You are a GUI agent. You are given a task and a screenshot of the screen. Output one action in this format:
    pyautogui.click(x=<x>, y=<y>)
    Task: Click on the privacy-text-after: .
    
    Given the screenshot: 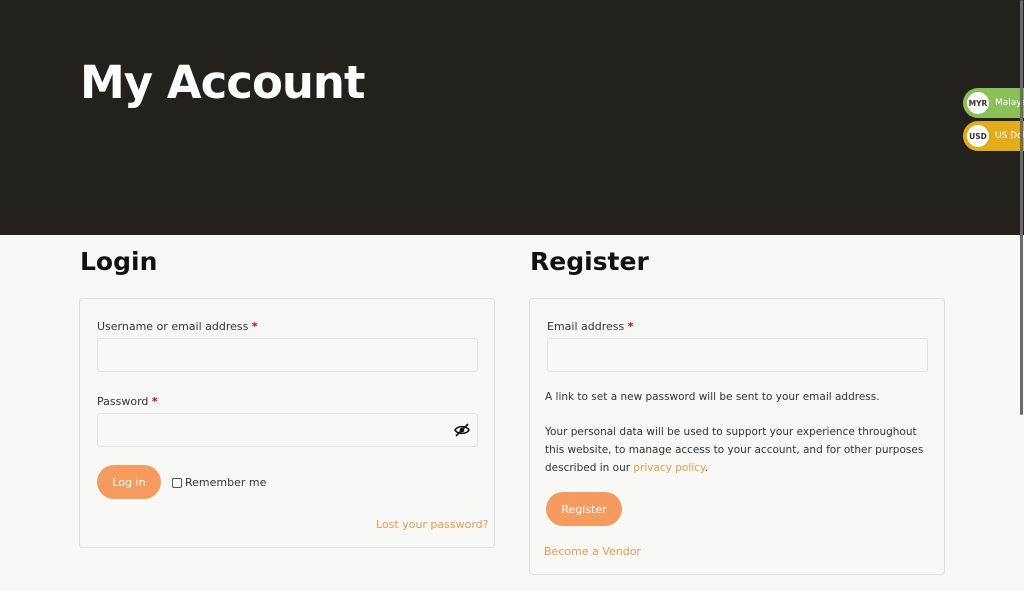 What is the action you would take?
    pyautogui.click(x=706, y=468)
    